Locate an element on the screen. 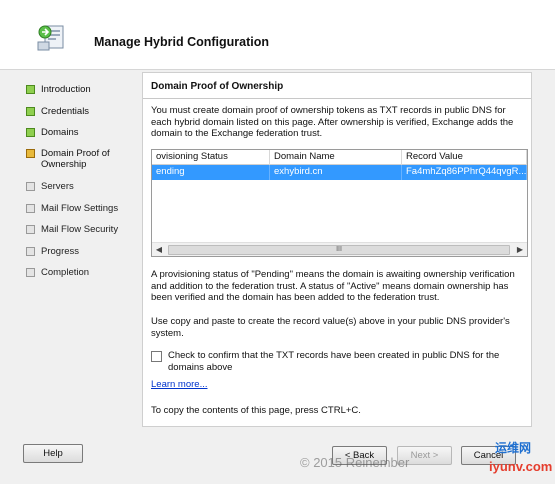 Image resolution: width=555 pixels, height=484 pixels. cell-domain: exhybird.cn is located at coordinates (336, 172).